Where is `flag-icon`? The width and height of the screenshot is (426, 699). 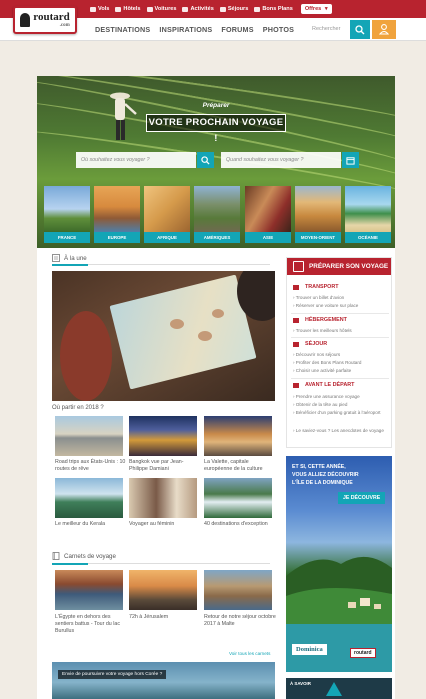
flag-icon is located at coordinates (296, 385).